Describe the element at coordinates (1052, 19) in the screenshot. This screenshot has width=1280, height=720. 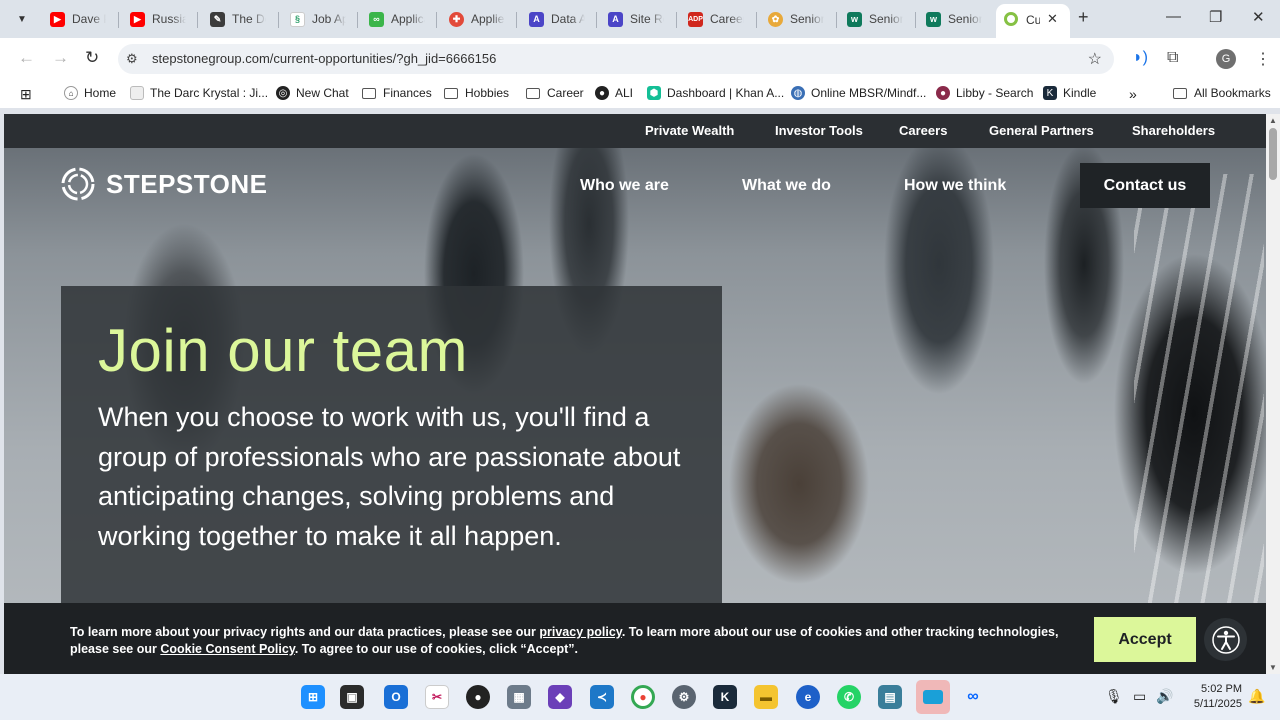
I see `close-tab-icon: ✕` at that location.